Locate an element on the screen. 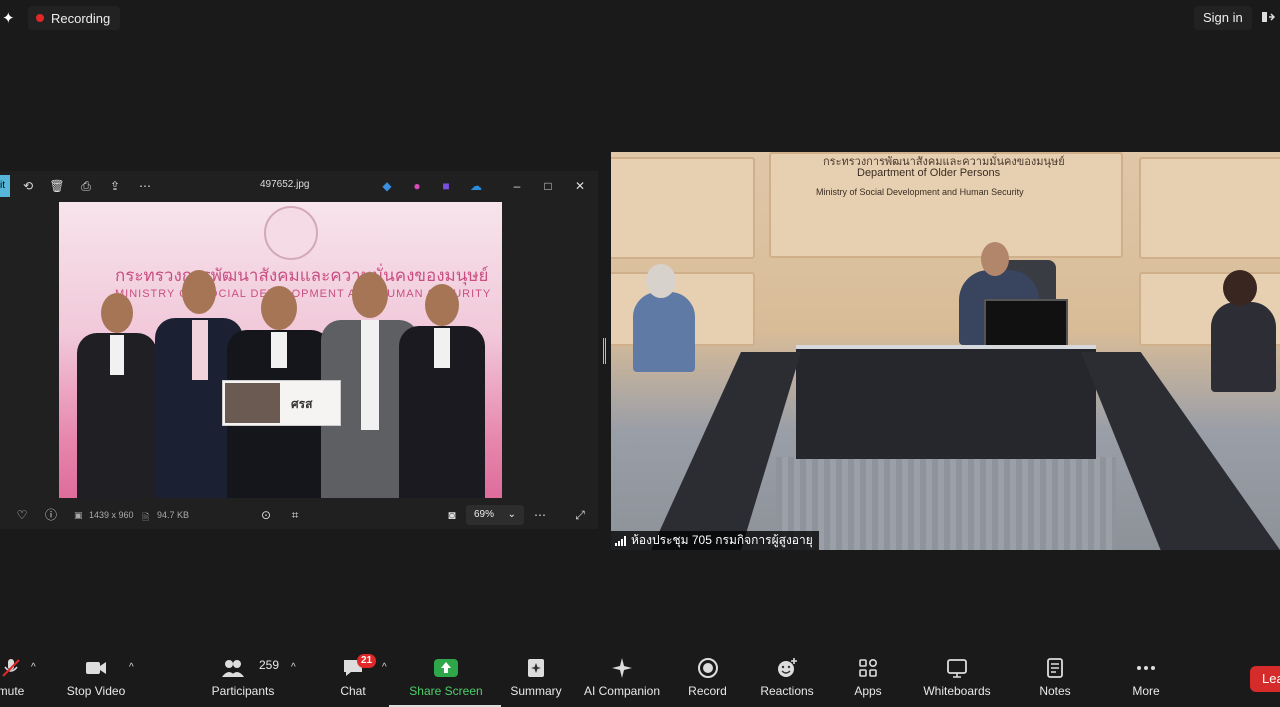 The width and height of the screenshot is (1280, 707). designer-icon: ◆ is located at coordinates (387, 186).